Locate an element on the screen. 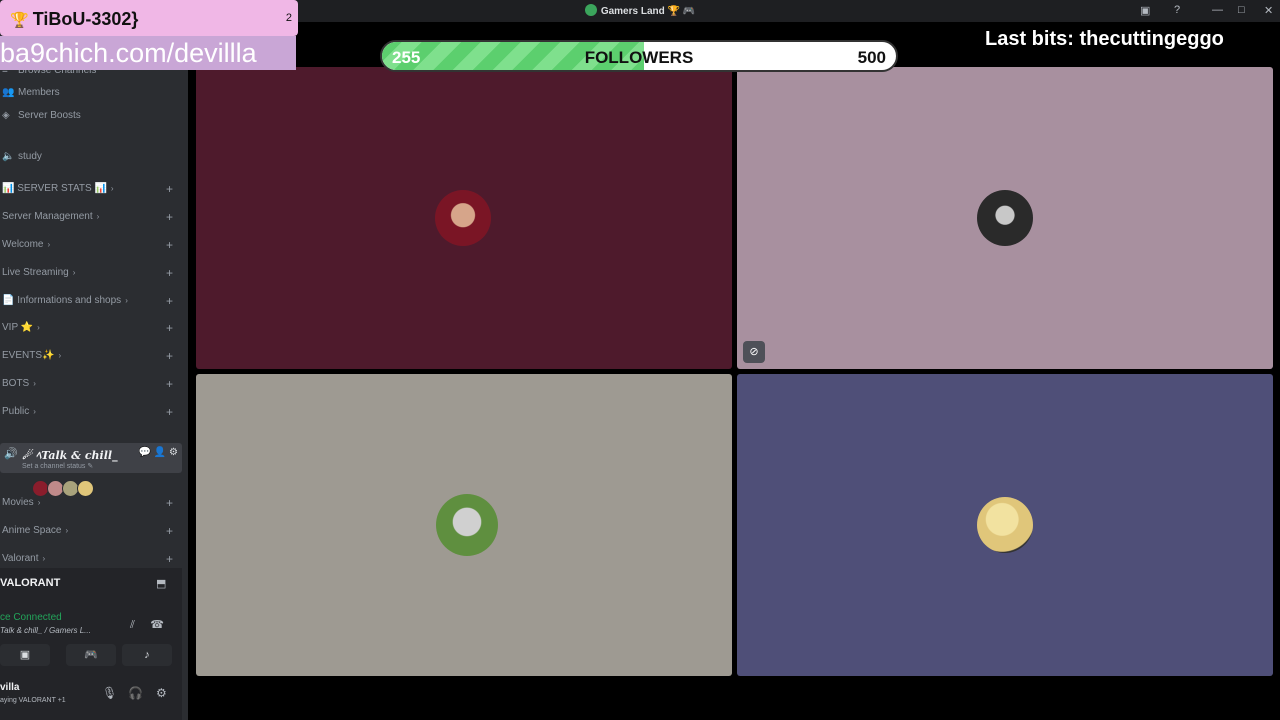 Image resolution: width=1280 pixels, height=720 pixels. members-item: 👥 Members is located at coordinates (31, 92).